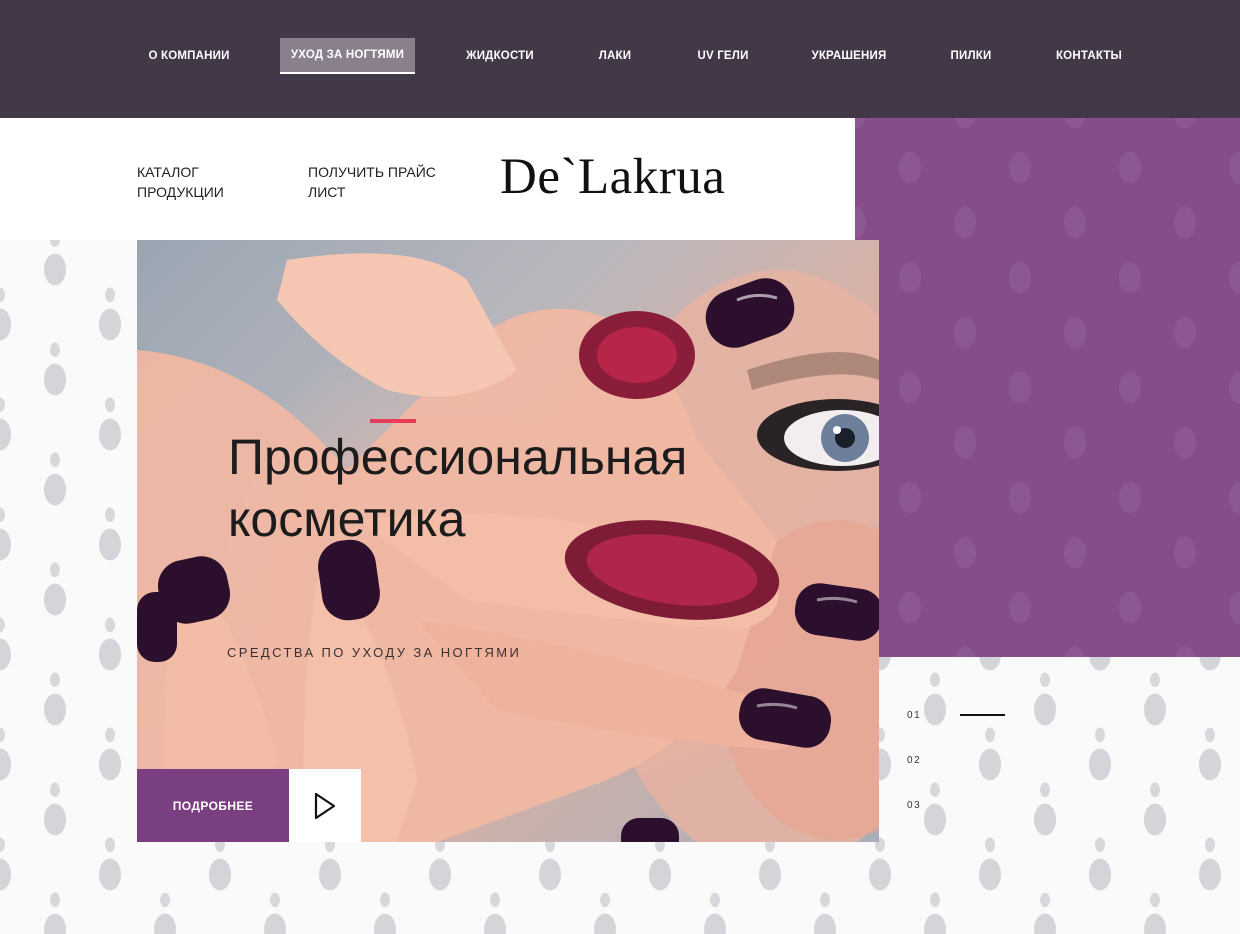  I want to click on nav-item-nail-care: УХОД ЗА НОГТЯМИ, so click(347, 56).